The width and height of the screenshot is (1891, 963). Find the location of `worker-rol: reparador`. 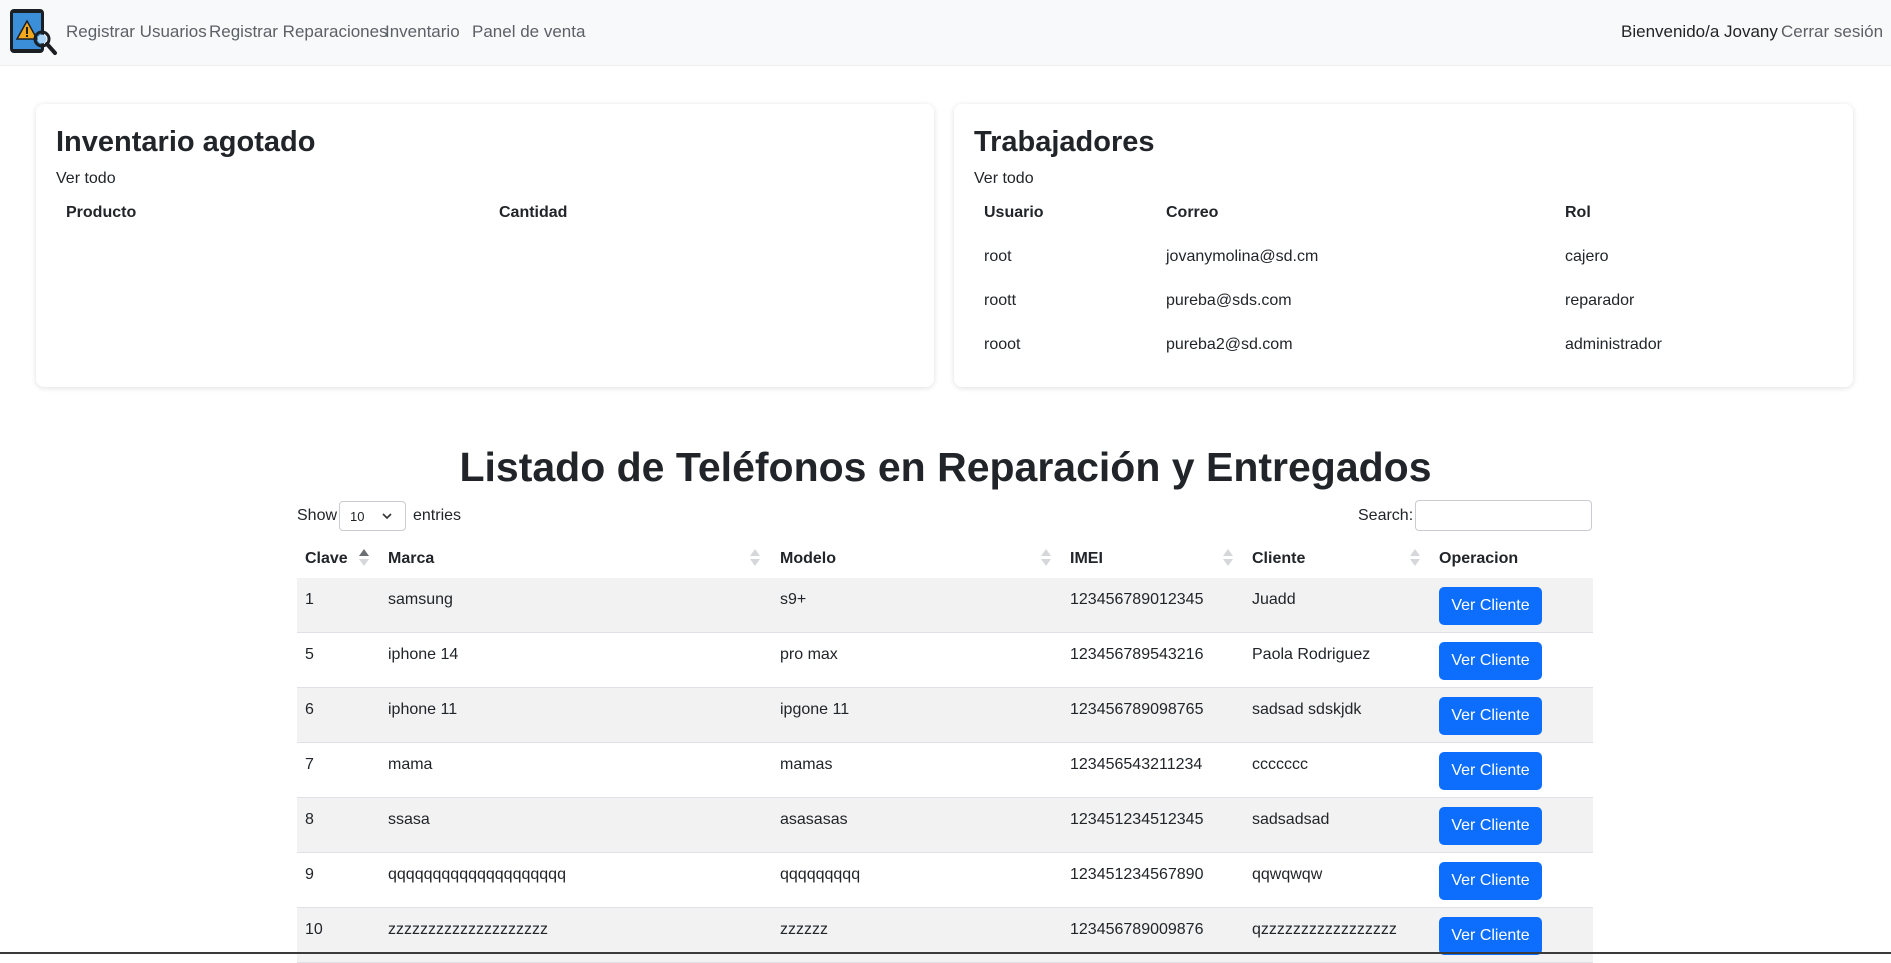

worker-rol: reparador is located at coordinates (1600, 300).